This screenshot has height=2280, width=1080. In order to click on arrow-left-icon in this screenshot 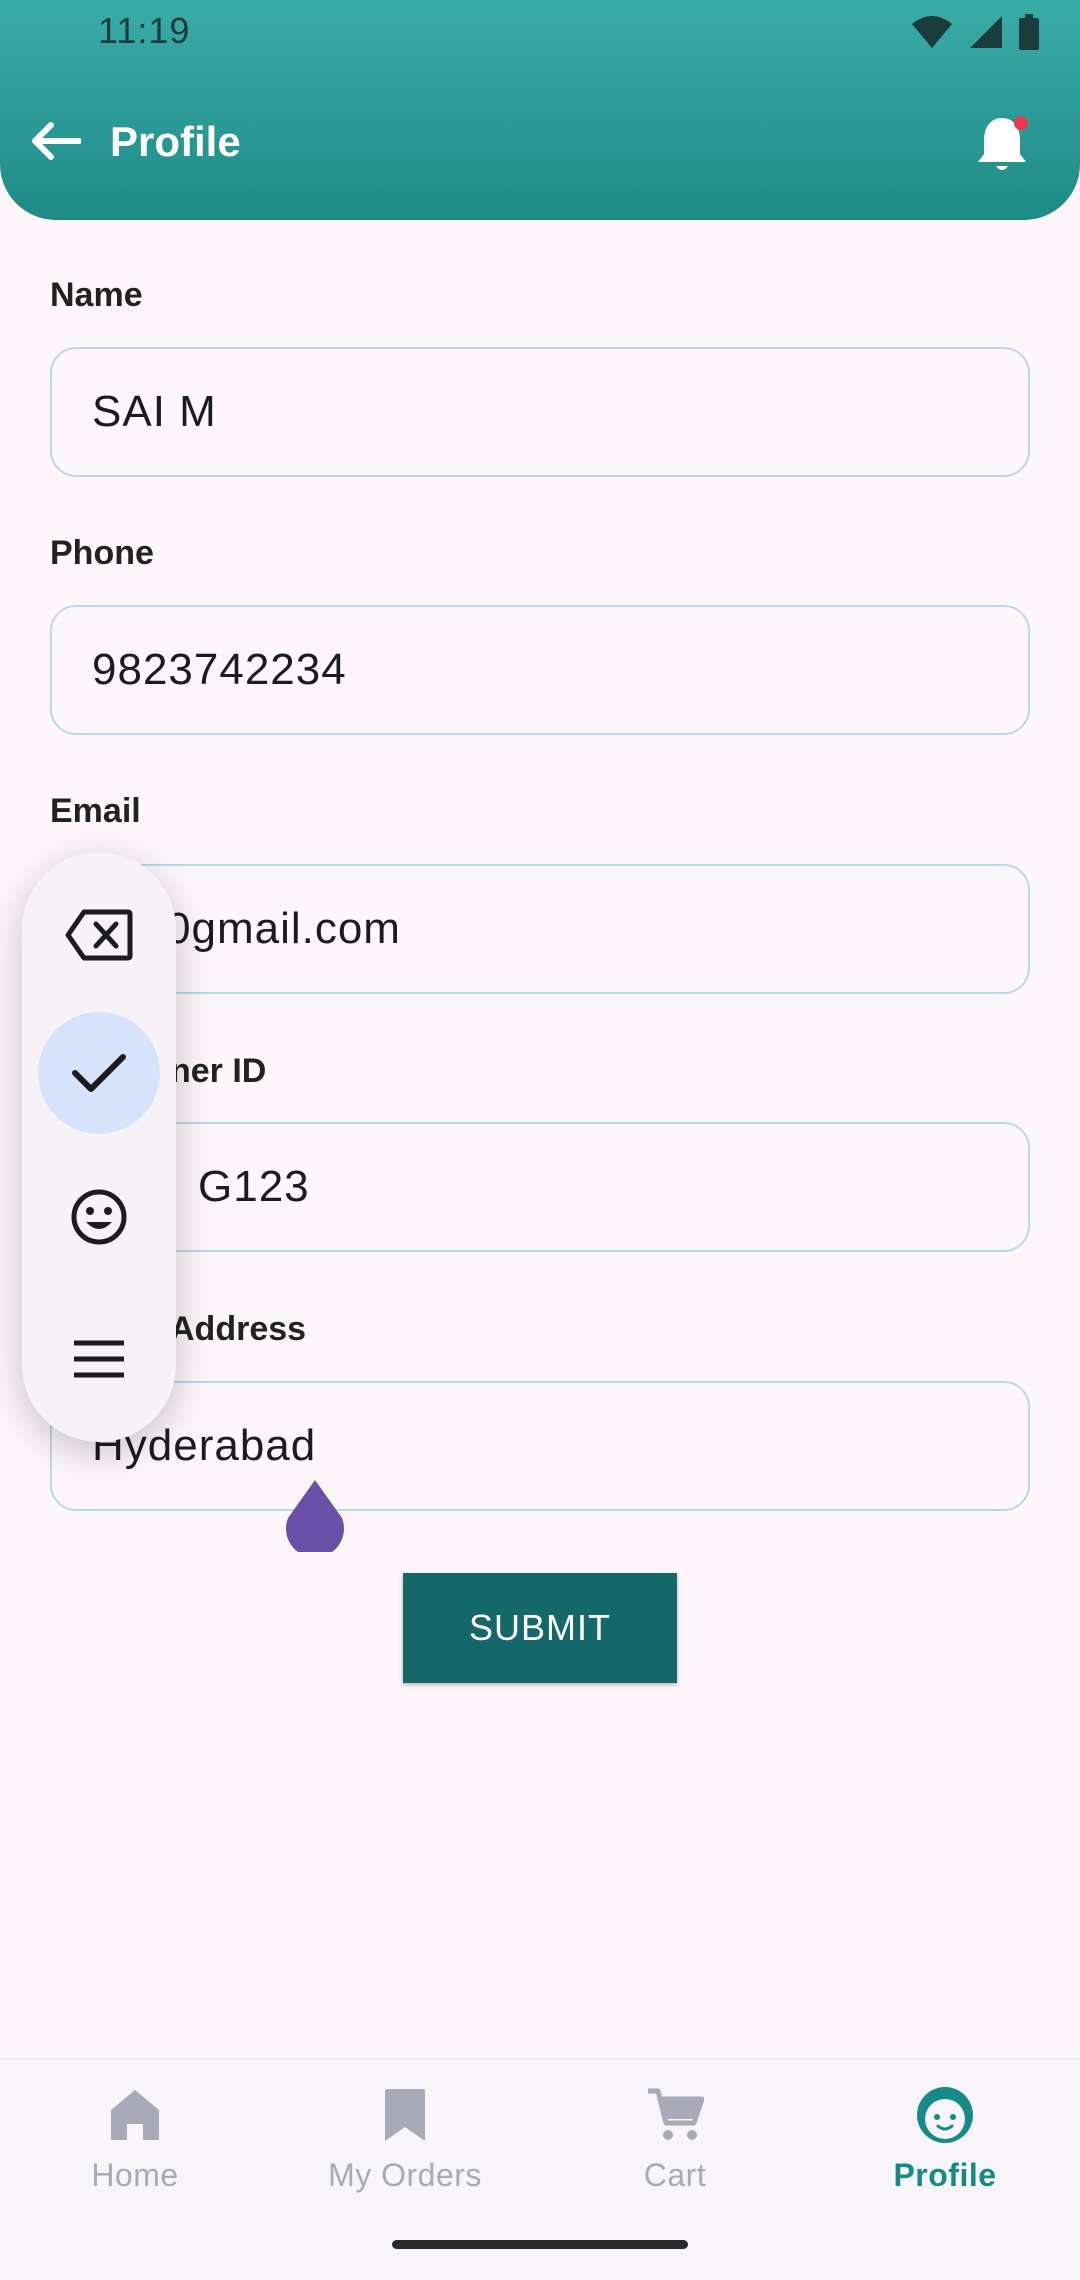, I will do `click(56, 141)`.